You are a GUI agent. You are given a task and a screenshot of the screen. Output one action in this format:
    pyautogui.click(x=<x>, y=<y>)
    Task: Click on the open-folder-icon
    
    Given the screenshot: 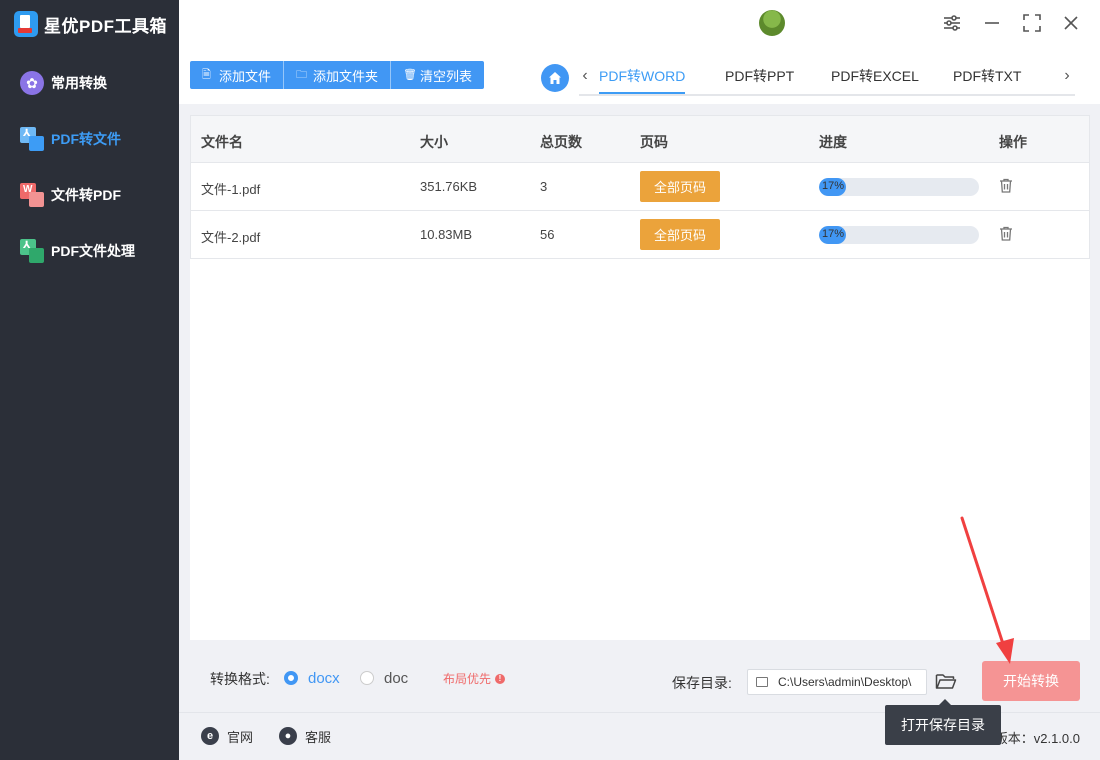 What is the action you would take?
    pyautogui.click(x=946, y=682)
    